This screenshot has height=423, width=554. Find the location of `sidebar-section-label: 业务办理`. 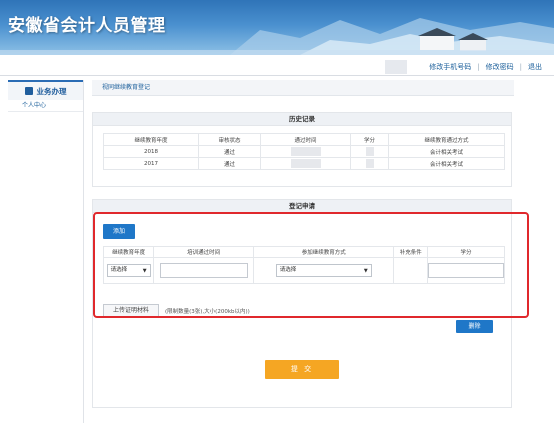

sidebar-section-label: 业务办理 is located at coordinates (51, 91).